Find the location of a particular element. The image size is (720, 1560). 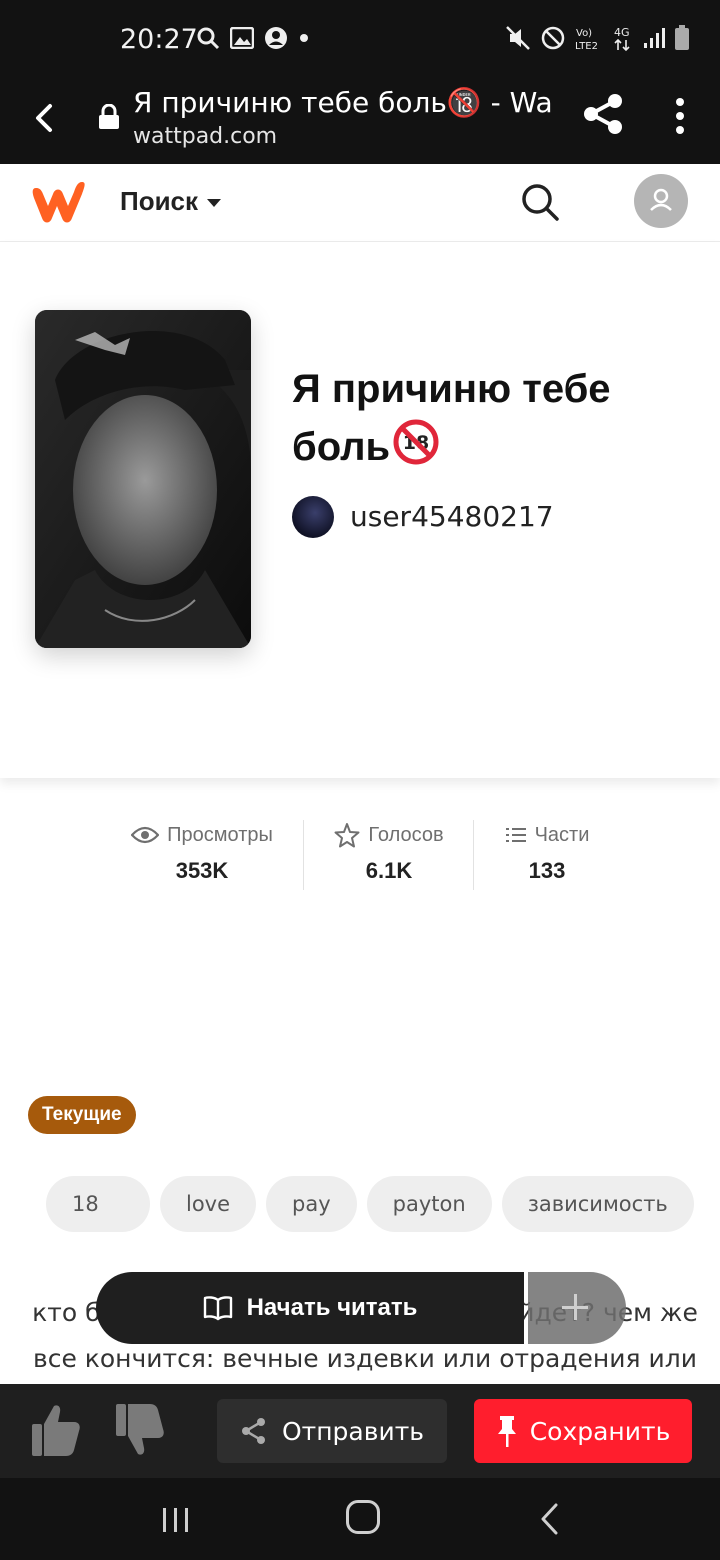

thumbs-down-icon is located at coordinates (140, 1430).